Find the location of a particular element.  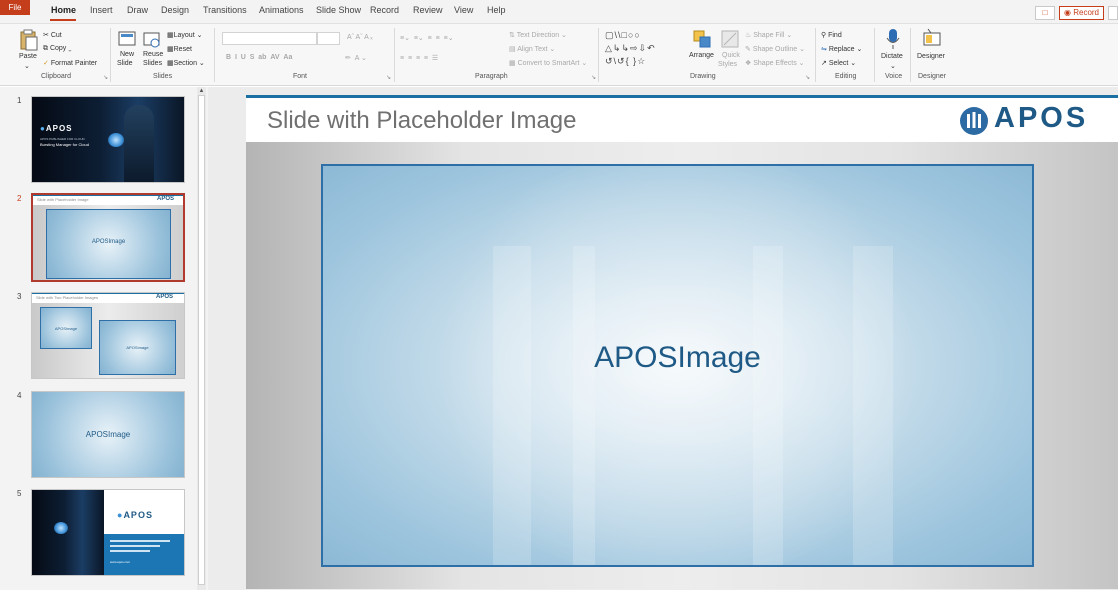

tab-draw: Draw is located at coordinates (137, 10).